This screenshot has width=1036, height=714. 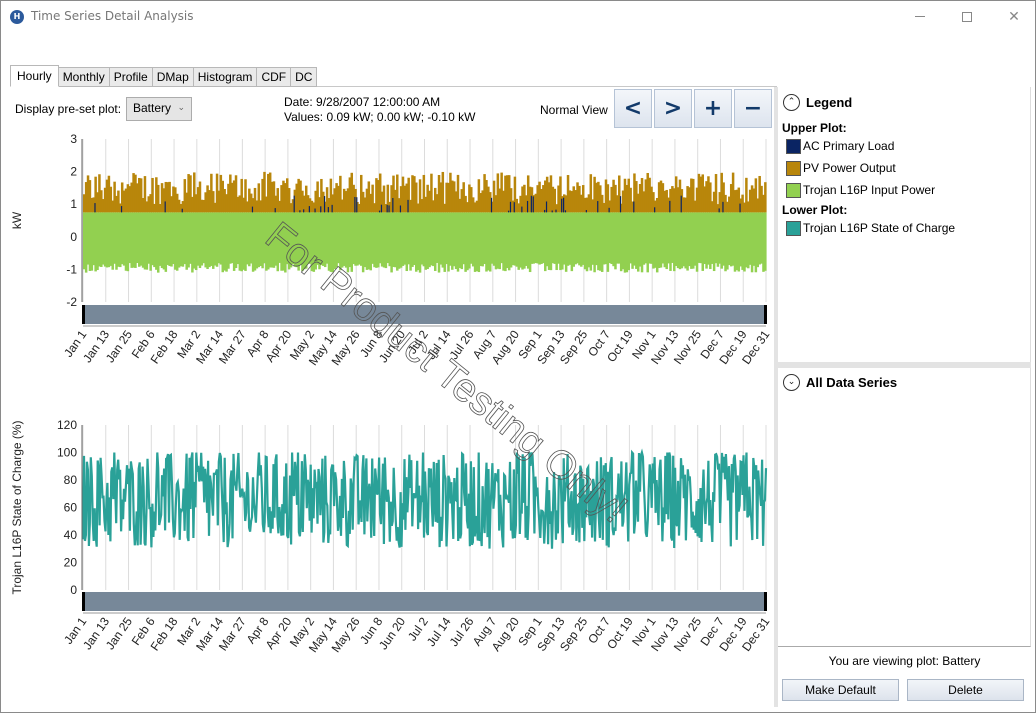 I want to click on legend-item-ac-primary-load: AC Primary Load, so click(x=840, y=146).